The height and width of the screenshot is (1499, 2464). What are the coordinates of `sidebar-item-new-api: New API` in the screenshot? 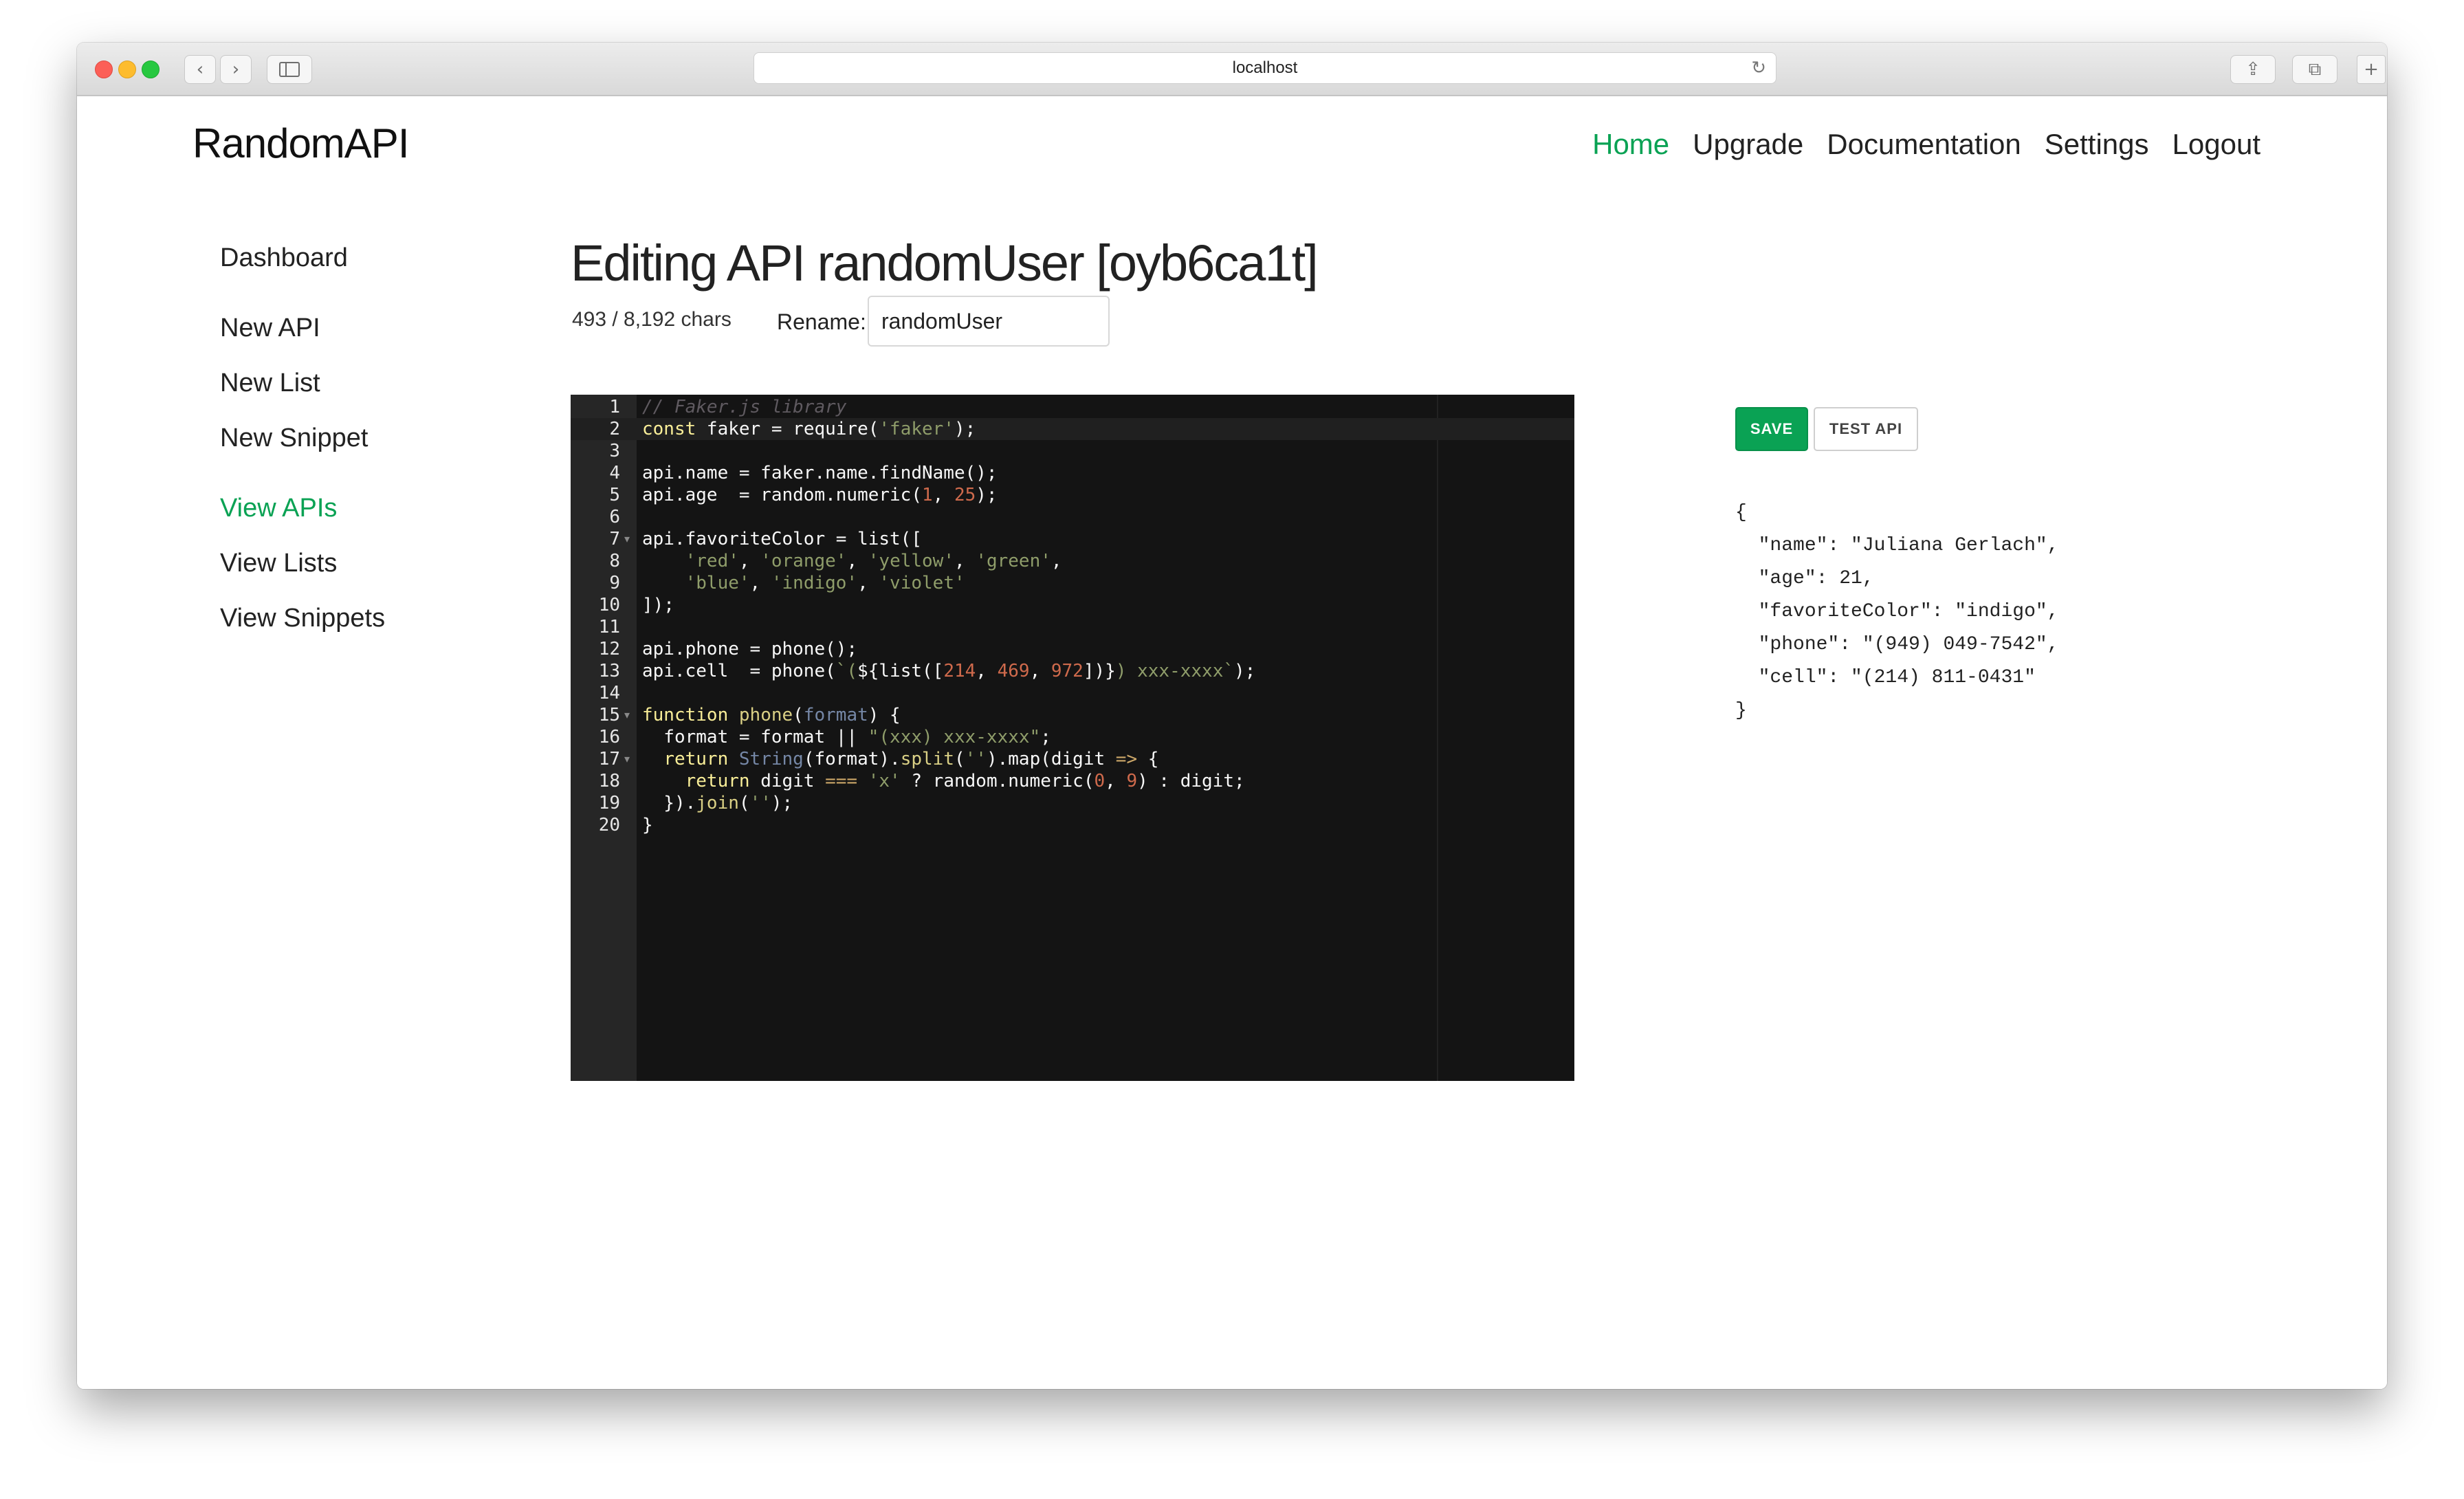 It's located at (270, 328).